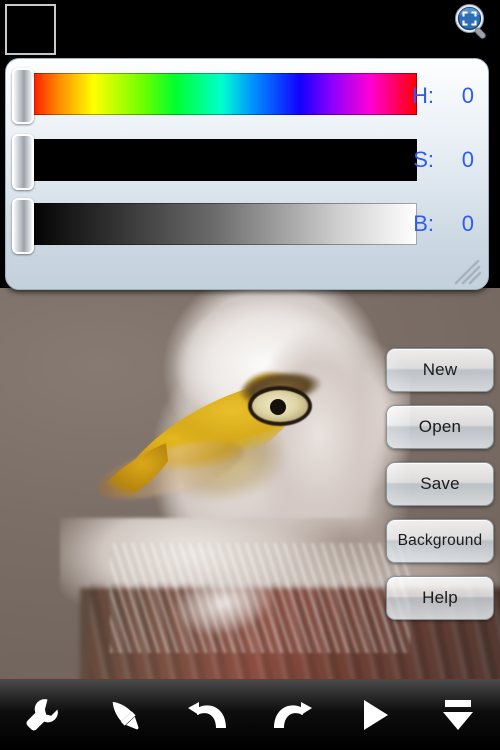 The height and width of the screenshot is (750, 500). I want to click on saturation-slider-thumb, so click(23, 162).